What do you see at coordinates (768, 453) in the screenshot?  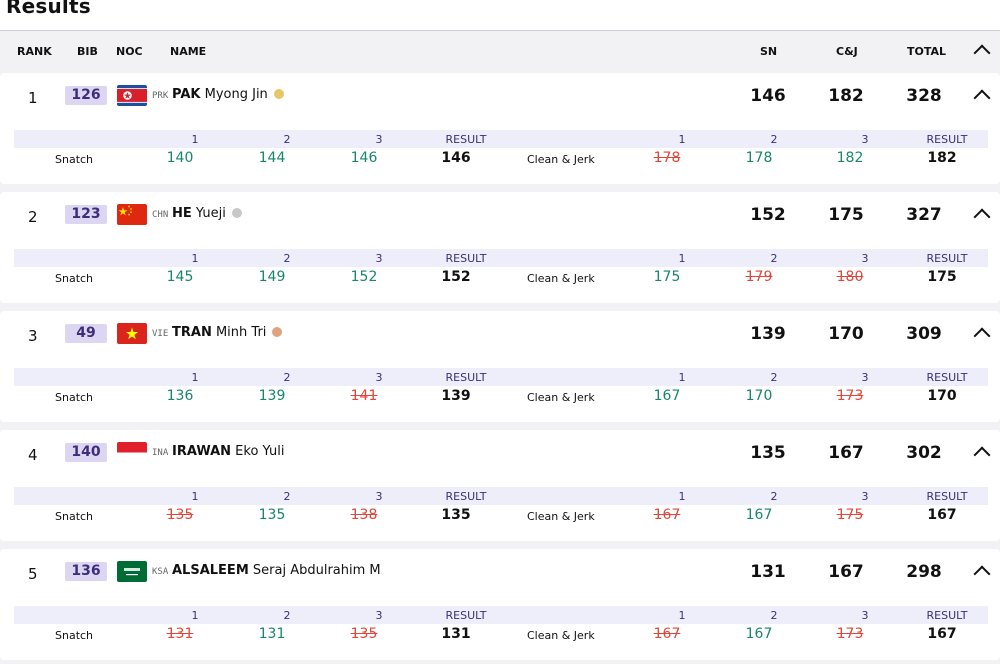 I see `snatch-best: 135` at bounding box center [768, 453].